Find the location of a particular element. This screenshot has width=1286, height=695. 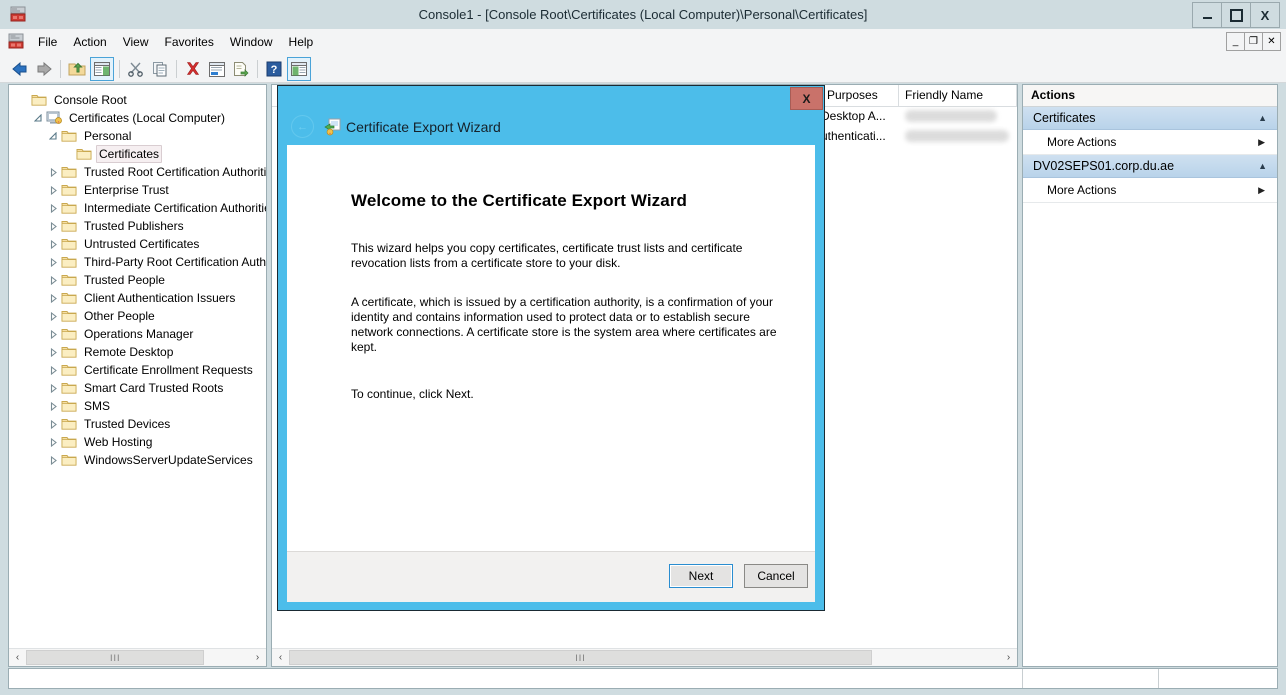

tree-node-trusted-publishers: Trusted Publishers is located at coordinates (137, 226).